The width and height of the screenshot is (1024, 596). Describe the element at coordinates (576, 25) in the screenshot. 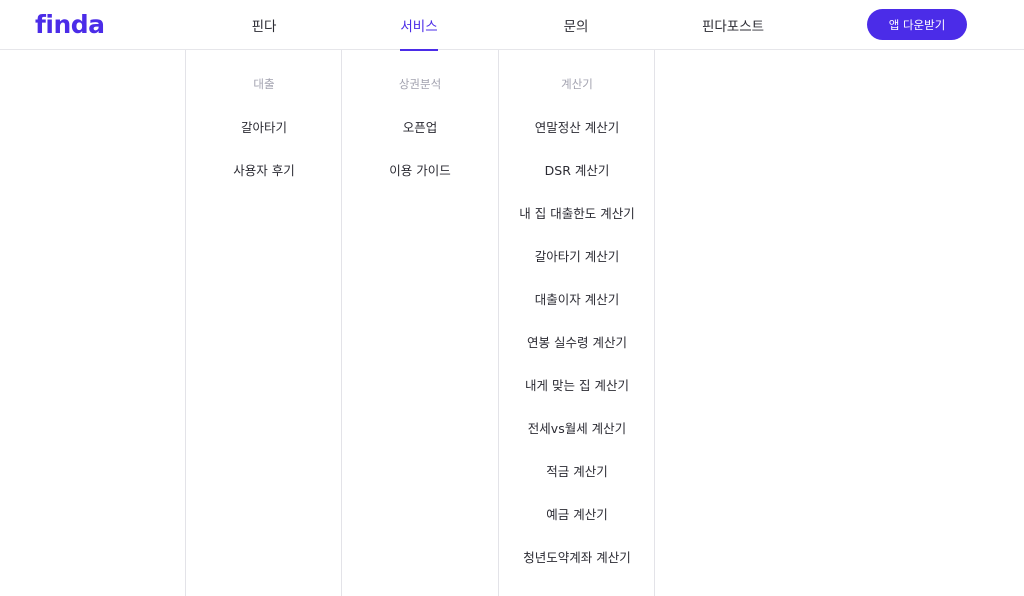

I see `nav-item-inquiry: 문의` at that location.